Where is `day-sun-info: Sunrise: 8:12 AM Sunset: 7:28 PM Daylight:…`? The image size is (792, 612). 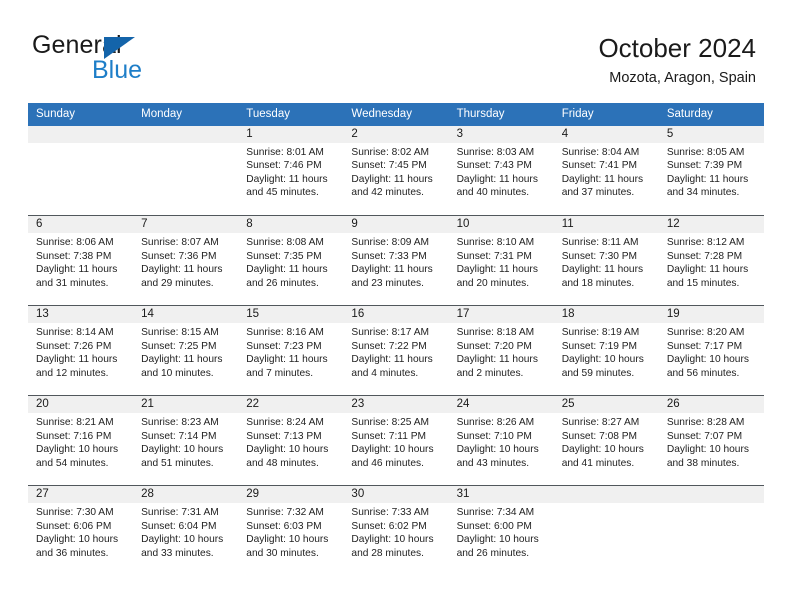 day-sun-info: Sunrise: 8:12 AM Sunset: 7:28 PM Daylight:… is located at coordinates (711, 261).